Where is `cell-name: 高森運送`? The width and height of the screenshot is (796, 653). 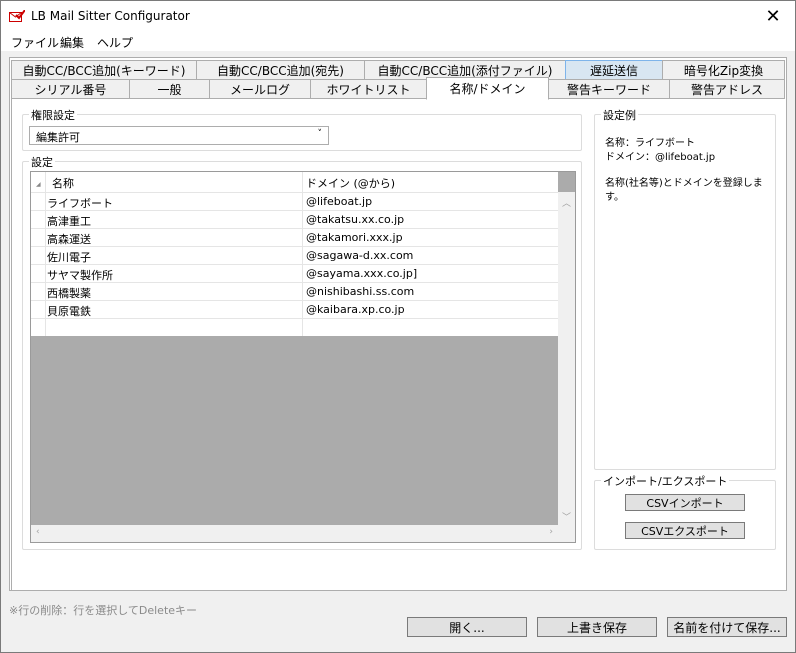 cell-name: 高森運送 is located at coordinates (174, 239).